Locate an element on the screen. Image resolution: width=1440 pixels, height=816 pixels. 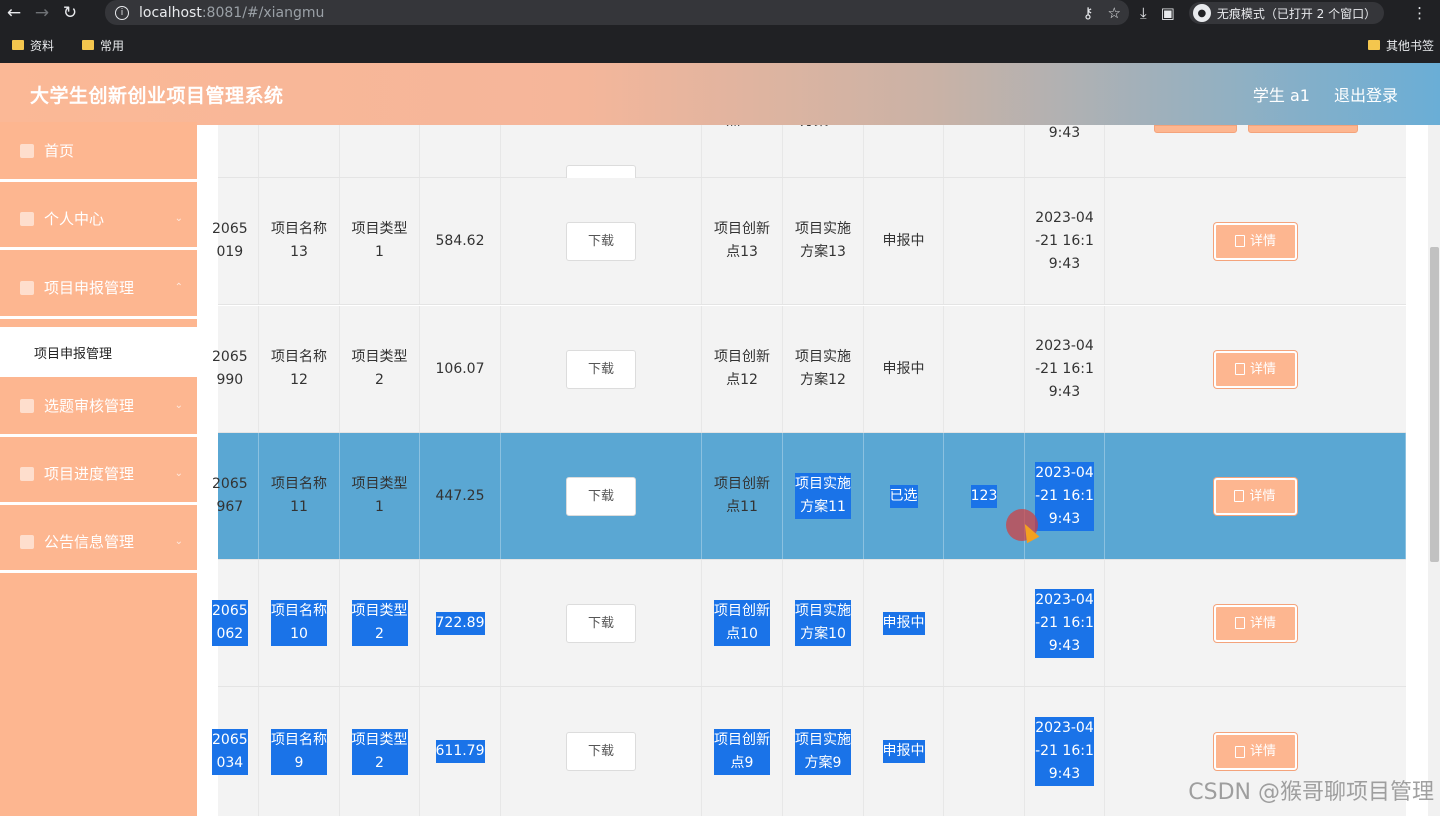
sidebar-item-label: 公告信息管理 is located at coordinates (89, 542).